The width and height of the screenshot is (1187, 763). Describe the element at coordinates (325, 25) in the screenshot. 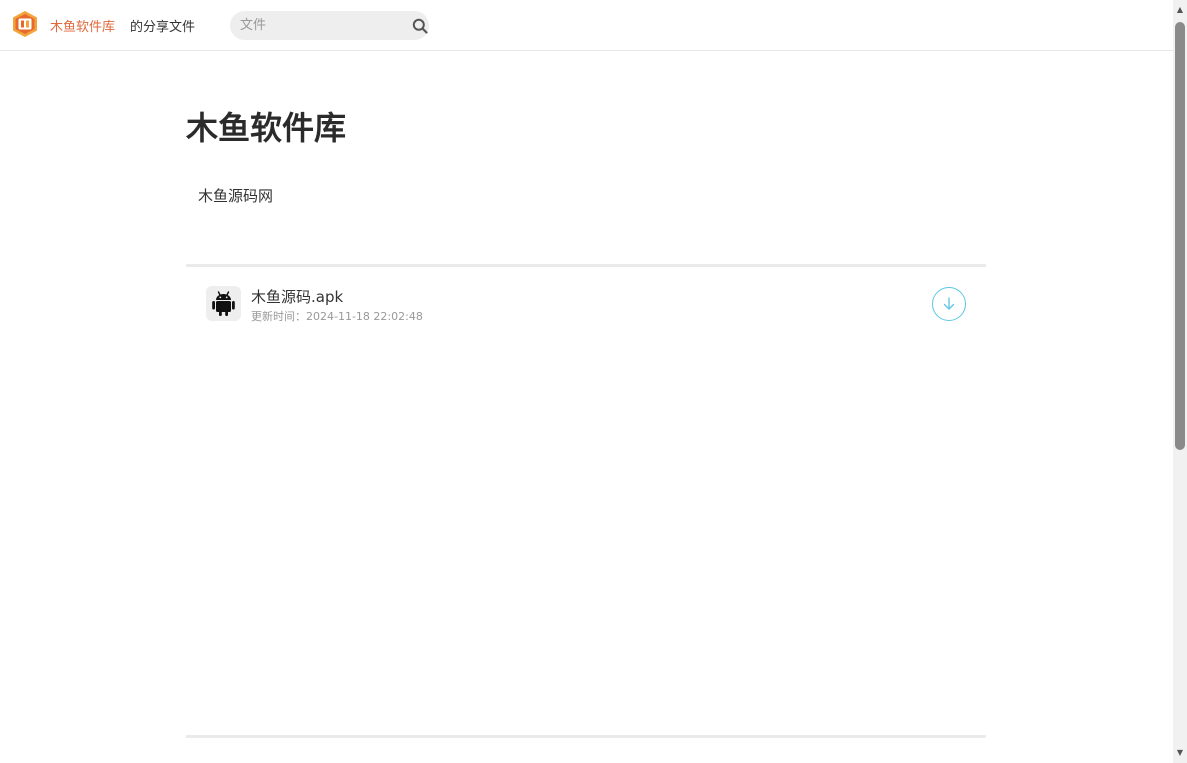

I see `search-input` at that location.